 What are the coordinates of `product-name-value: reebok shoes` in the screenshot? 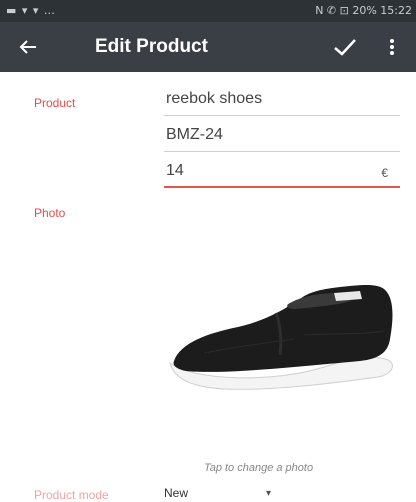 It's located at (214, 98).